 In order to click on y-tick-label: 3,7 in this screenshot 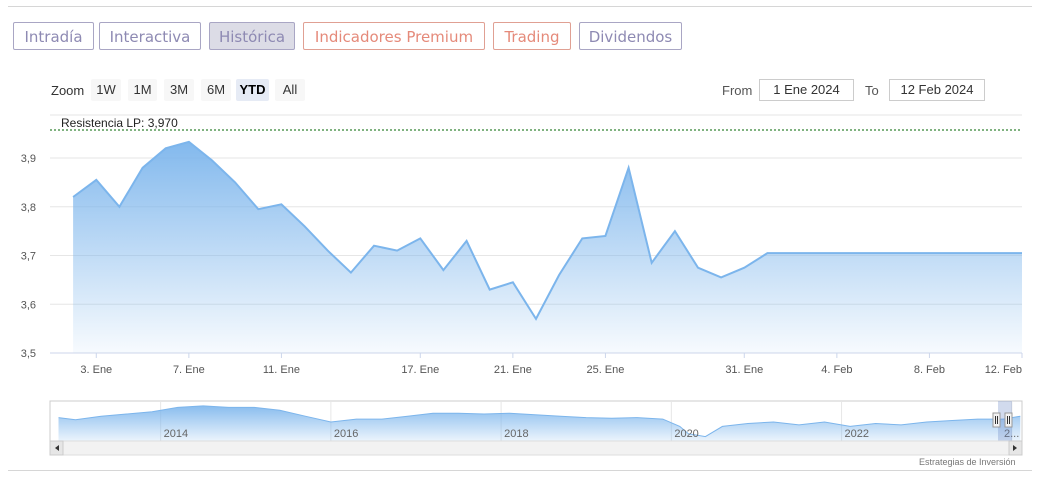, I will do `click(28, 257)`.